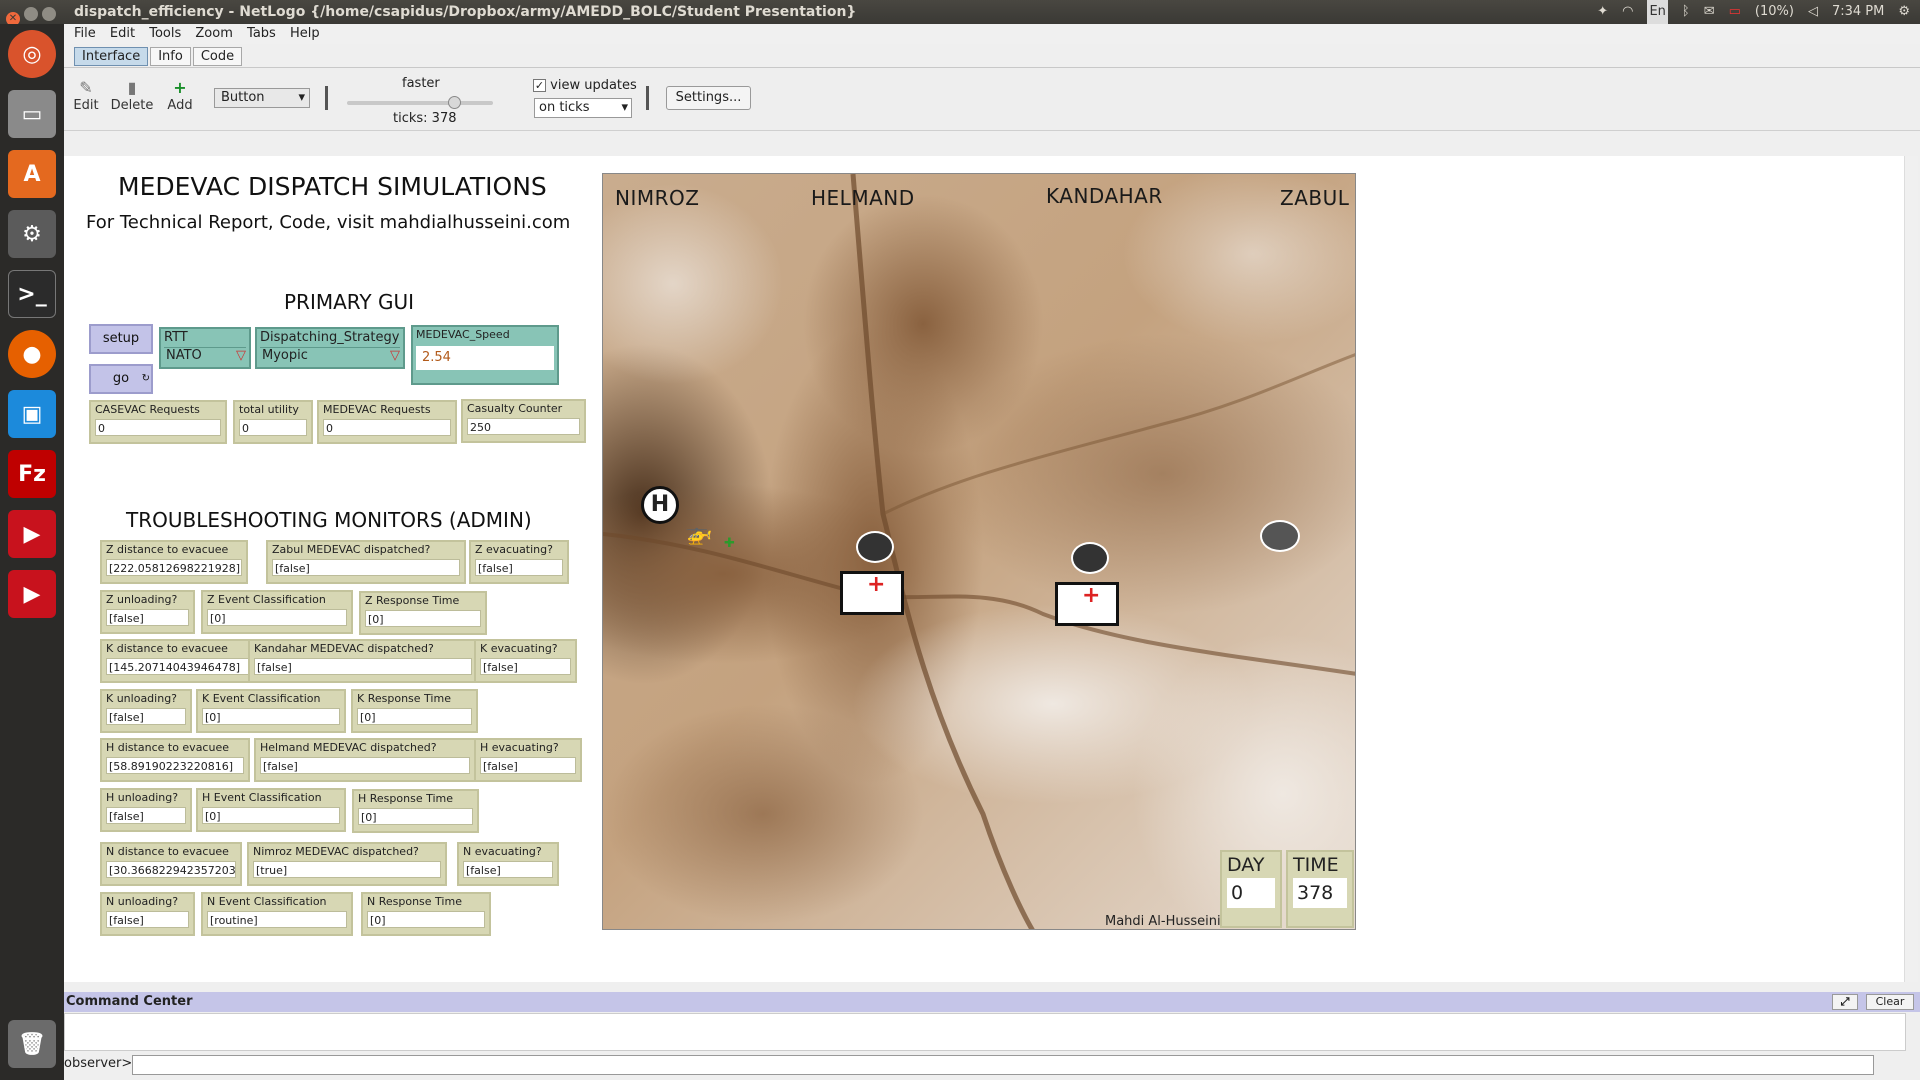 Image resolution: width=1920 pixels, height=1080 pixels. What do you see at coordinates (412, 600) in the screenshot?
I see `monitor-label: Z Response Time` at bounding box center [412, 600].